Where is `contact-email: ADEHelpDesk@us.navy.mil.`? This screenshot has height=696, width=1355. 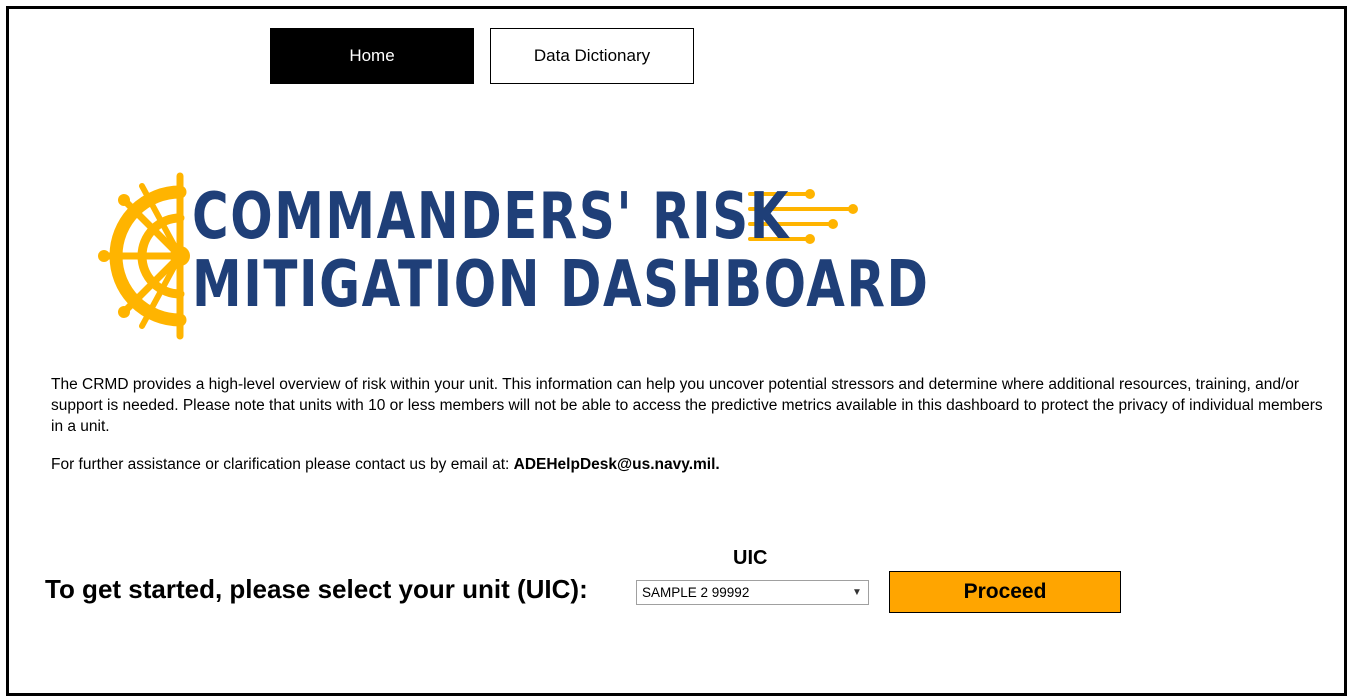
contact-email: ADEHelpDesk@us.navy.mil. is located at coordinates (617, 464).